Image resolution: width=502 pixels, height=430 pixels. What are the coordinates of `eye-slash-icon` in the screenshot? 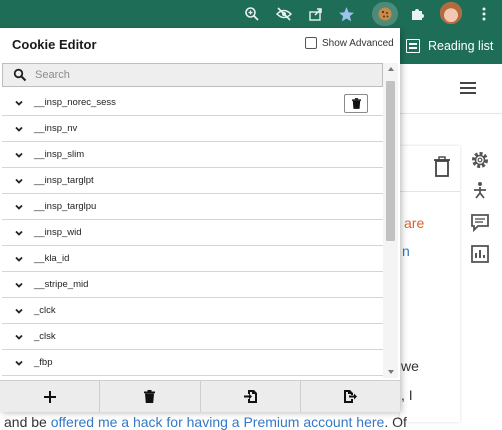 It's located at (284, 14).